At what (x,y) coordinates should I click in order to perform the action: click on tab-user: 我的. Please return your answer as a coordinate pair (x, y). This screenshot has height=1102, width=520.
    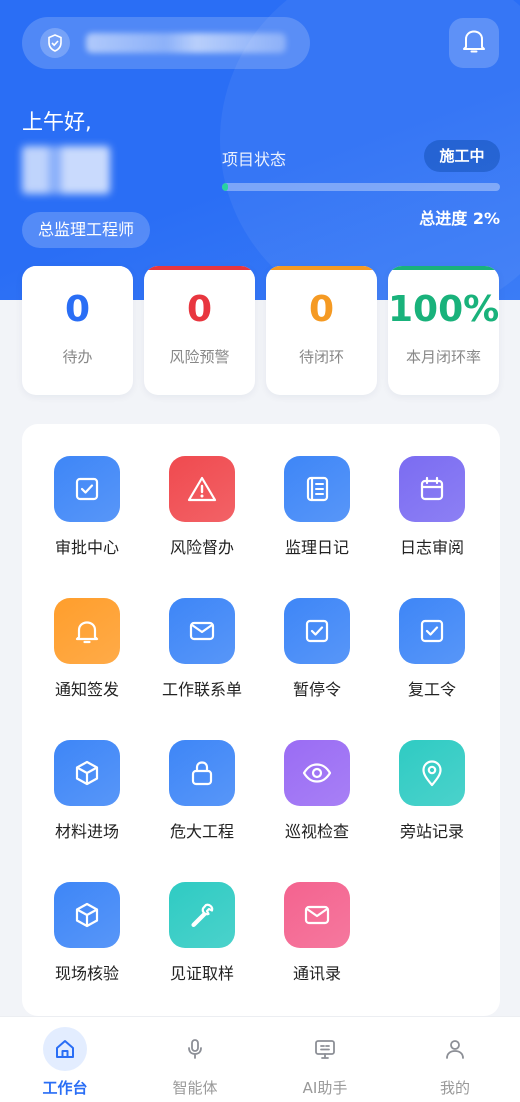
    Looking at the image, I should click on (455, 1059).